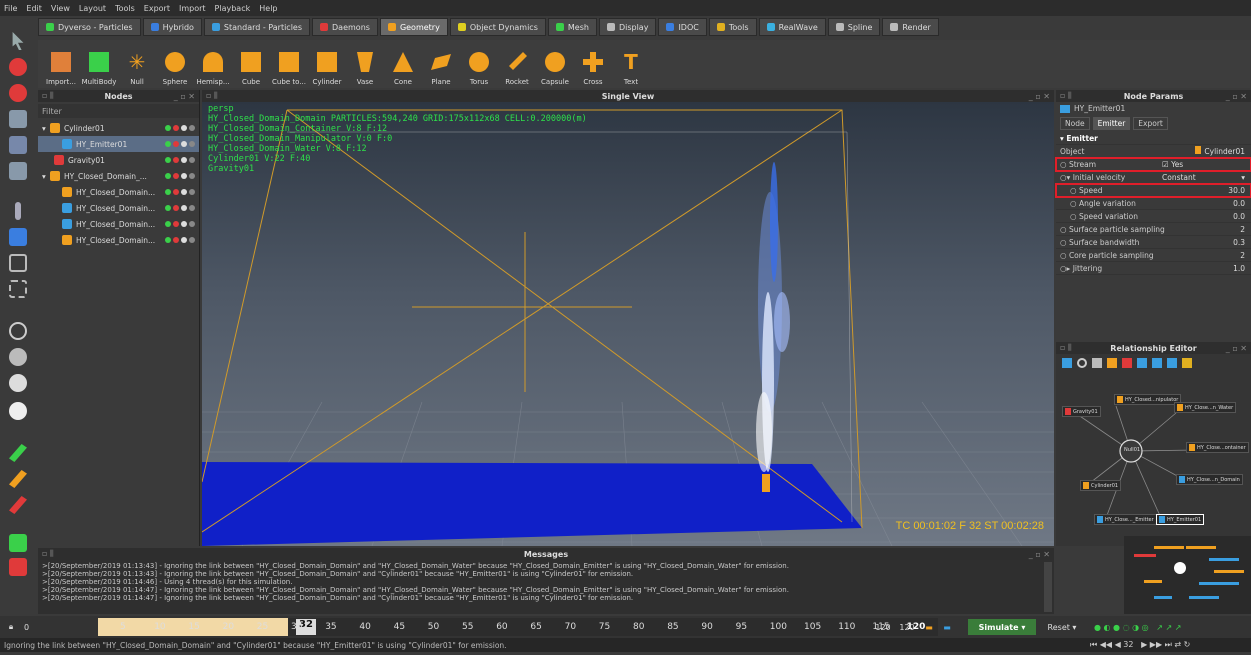 The width and height of the screenshot is (1251, 655). I want to click on relationship-node: Gravity01, so click(1081, 411).